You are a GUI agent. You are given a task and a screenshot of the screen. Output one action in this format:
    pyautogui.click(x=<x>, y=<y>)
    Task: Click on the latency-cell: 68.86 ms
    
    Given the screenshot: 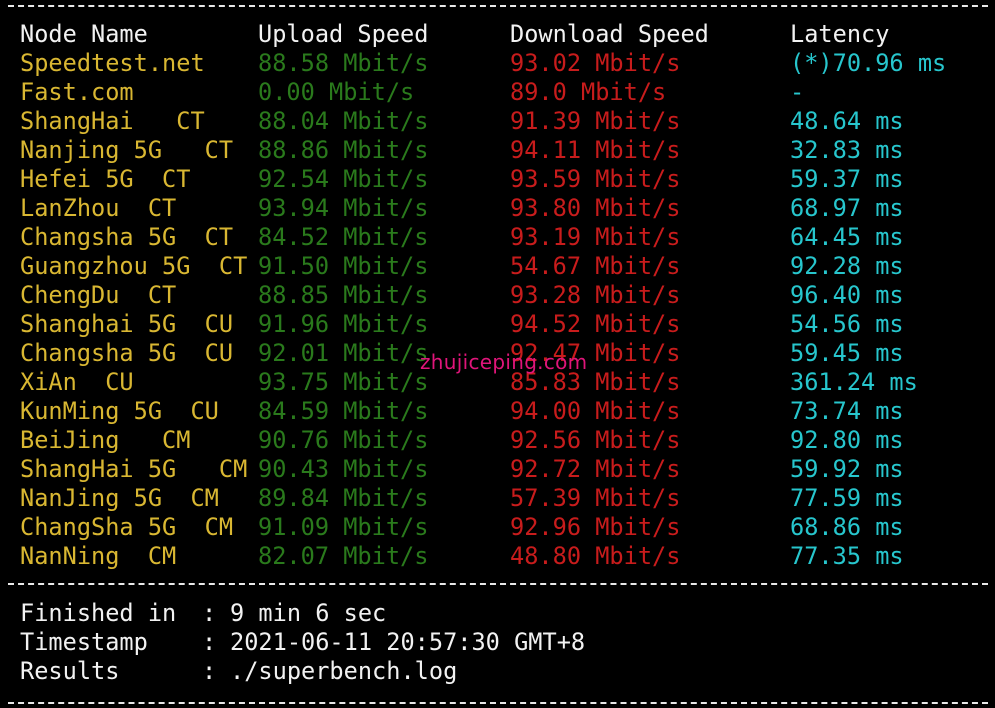 What is the action you would take?
    pyautogui.click(x=847, y=527)
    